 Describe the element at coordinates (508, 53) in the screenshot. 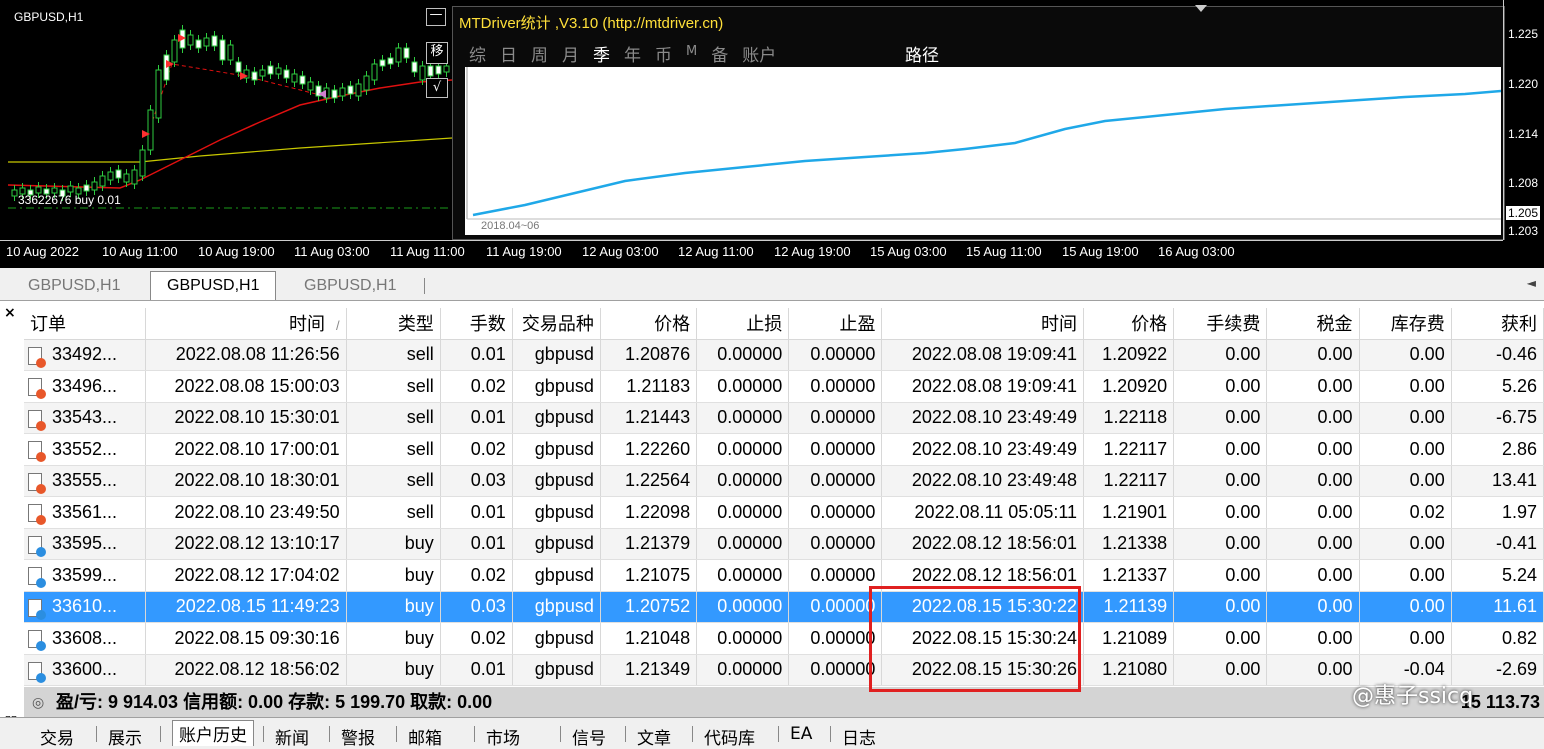

I see `panel-tab: 日` at that location.